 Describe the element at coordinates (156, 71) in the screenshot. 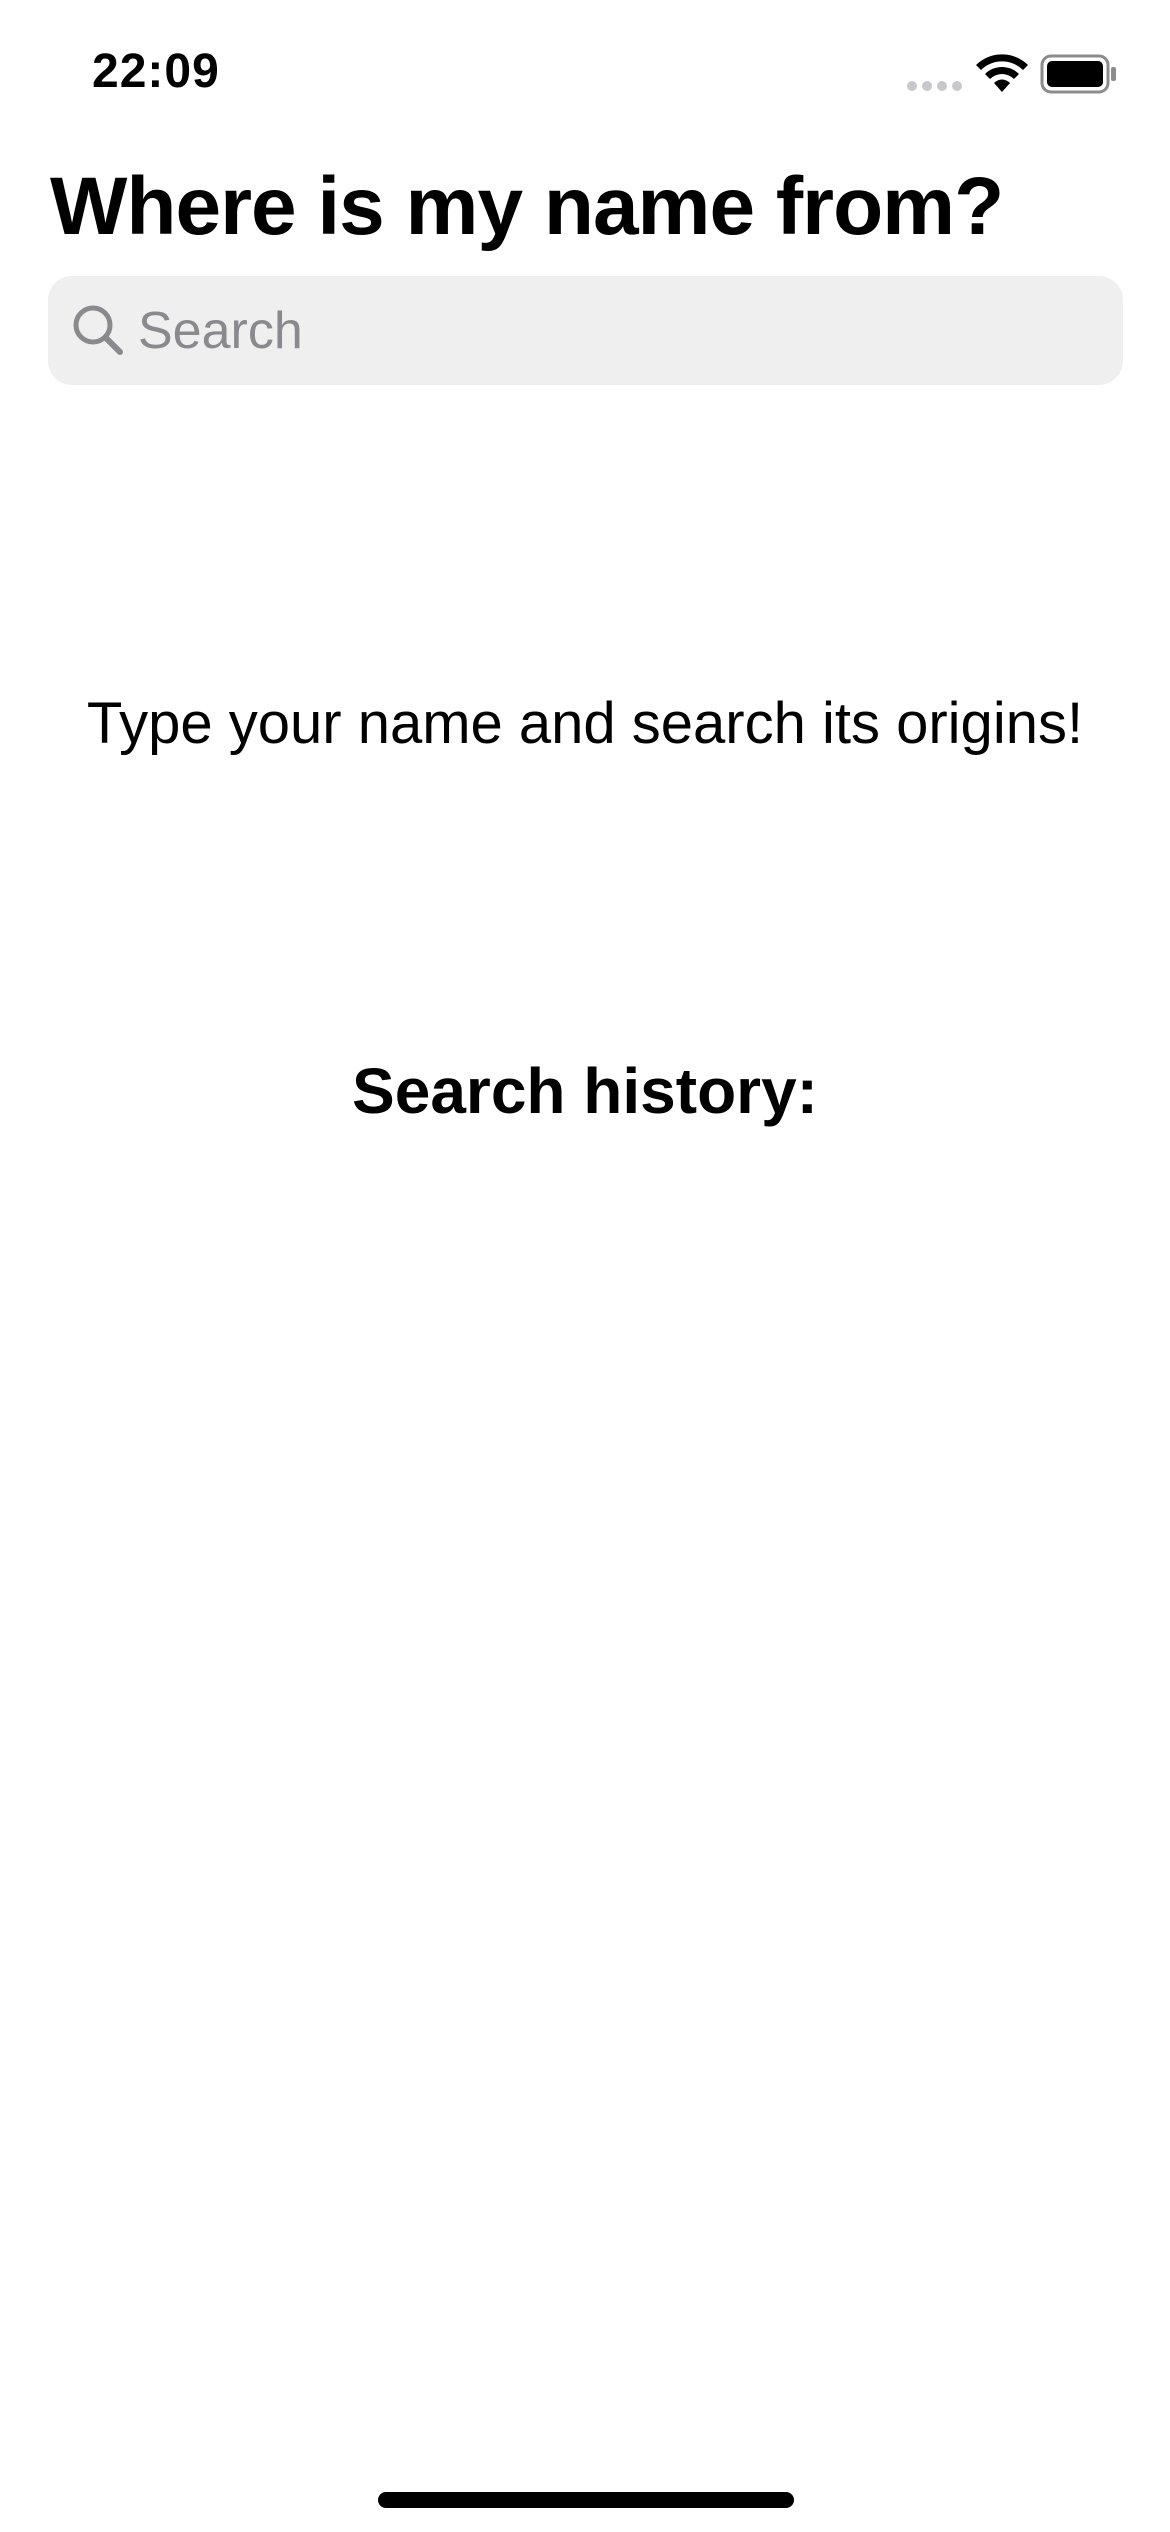

I see `status-time: 22:09` at that location.